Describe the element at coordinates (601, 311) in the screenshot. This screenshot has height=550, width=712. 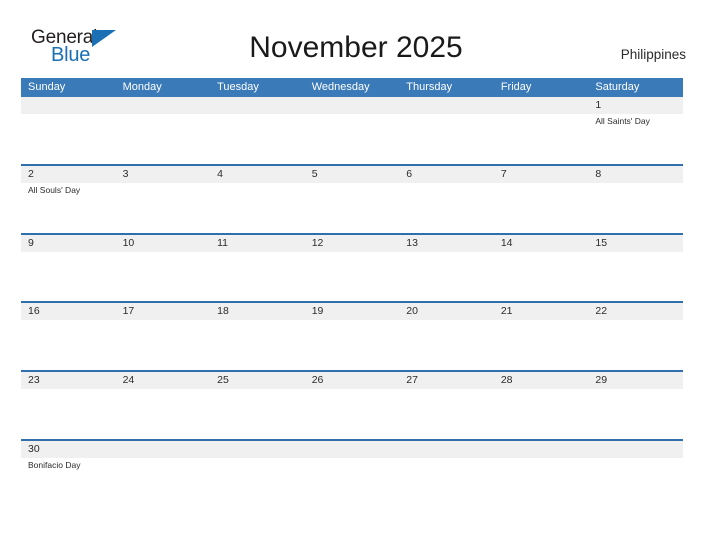
I see `day-number: 22` at that location.